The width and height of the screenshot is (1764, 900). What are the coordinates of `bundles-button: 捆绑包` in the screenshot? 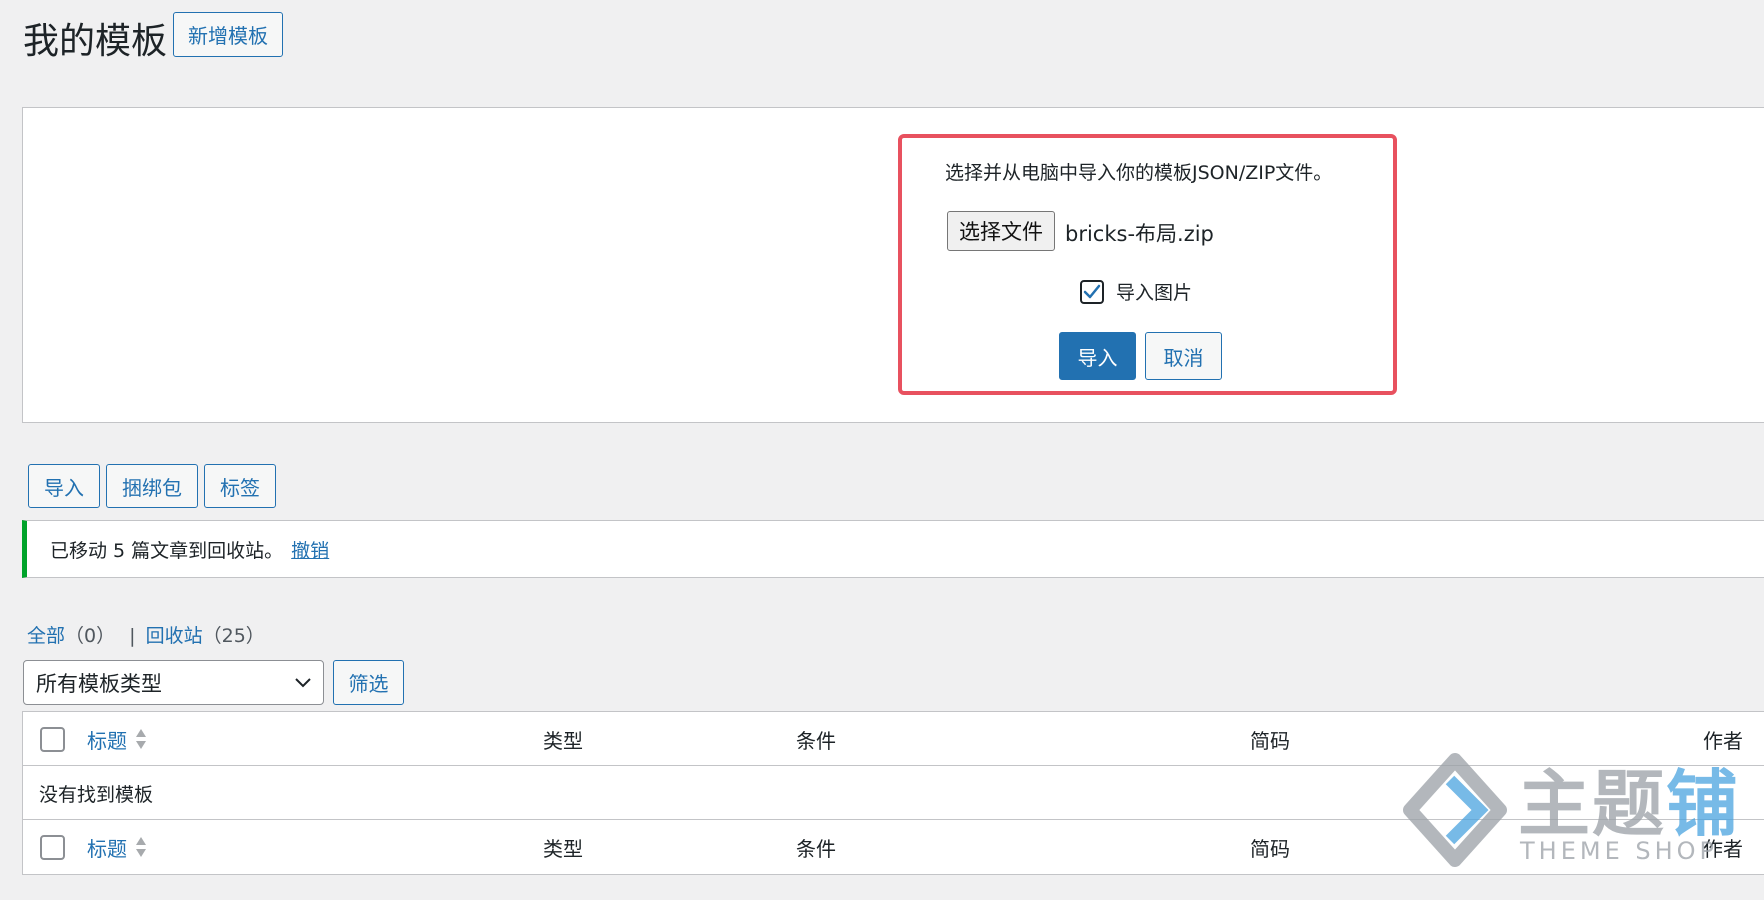 It's located at (152, 486).